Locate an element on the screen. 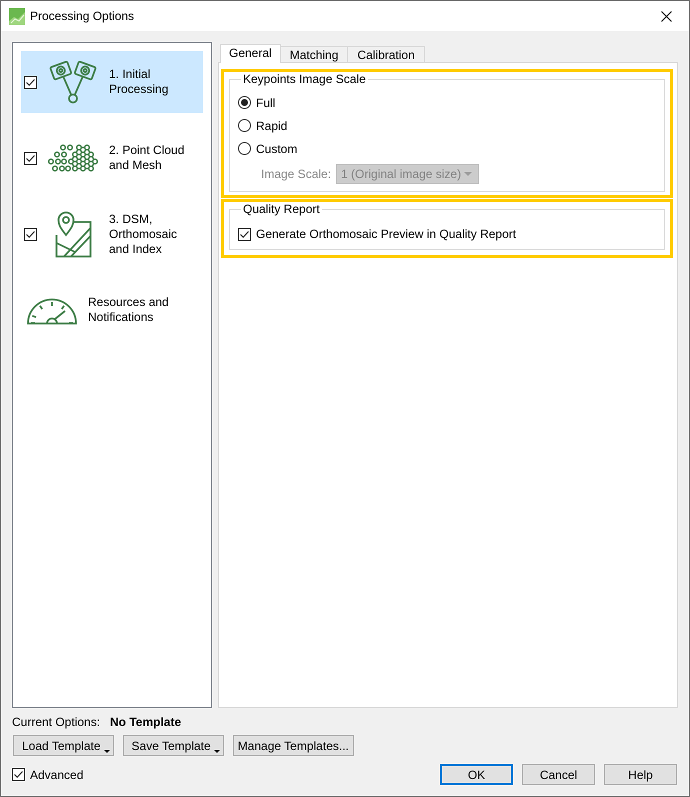  point-cloud-mesh-icon is located at coordinates (73, 158).